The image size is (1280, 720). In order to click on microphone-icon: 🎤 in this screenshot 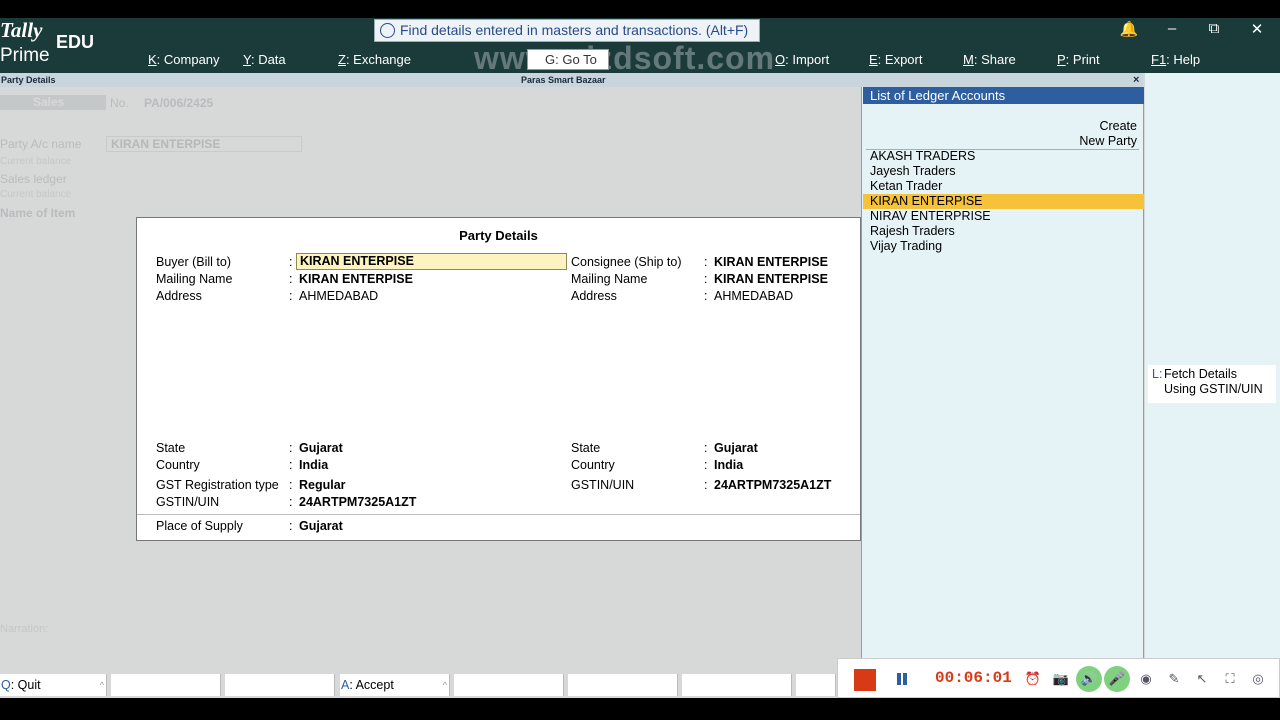, I will do `click(1117, 679)`.